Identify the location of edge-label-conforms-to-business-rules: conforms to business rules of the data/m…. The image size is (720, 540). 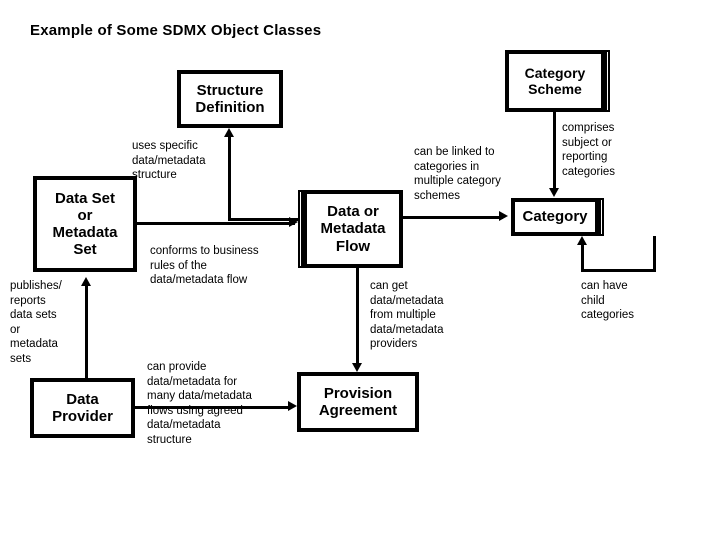
(204, 266).